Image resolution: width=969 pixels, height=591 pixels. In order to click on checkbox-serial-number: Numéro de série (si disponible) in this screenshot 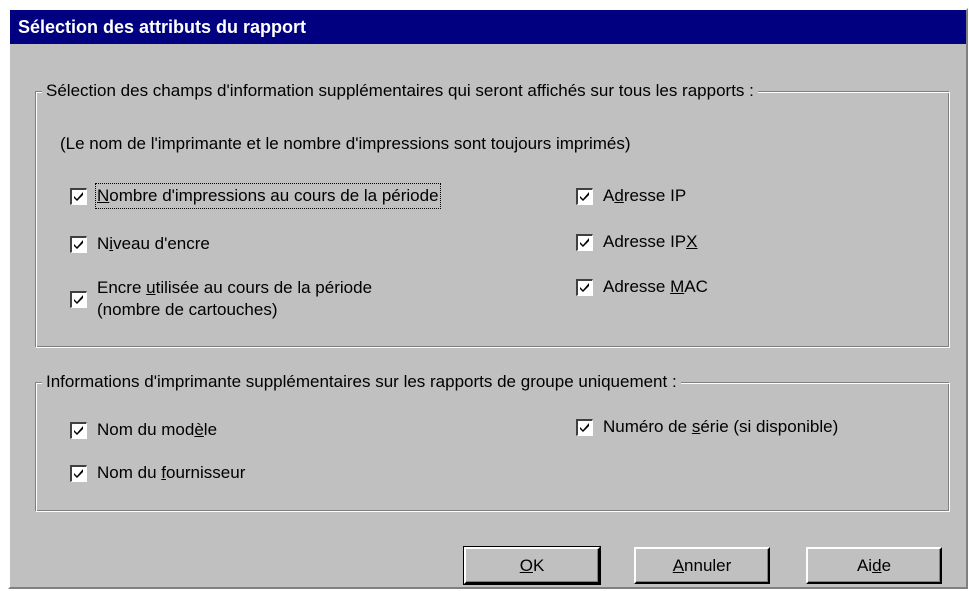, I will do `click(707, 427)`.